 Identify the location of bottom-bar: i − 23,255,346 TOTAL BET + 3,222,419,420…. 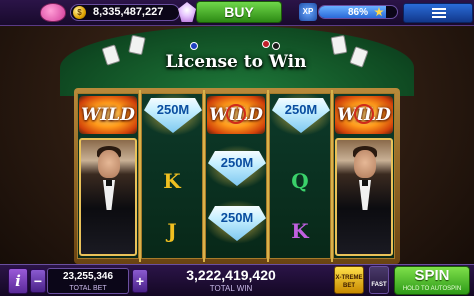
(237, 280).